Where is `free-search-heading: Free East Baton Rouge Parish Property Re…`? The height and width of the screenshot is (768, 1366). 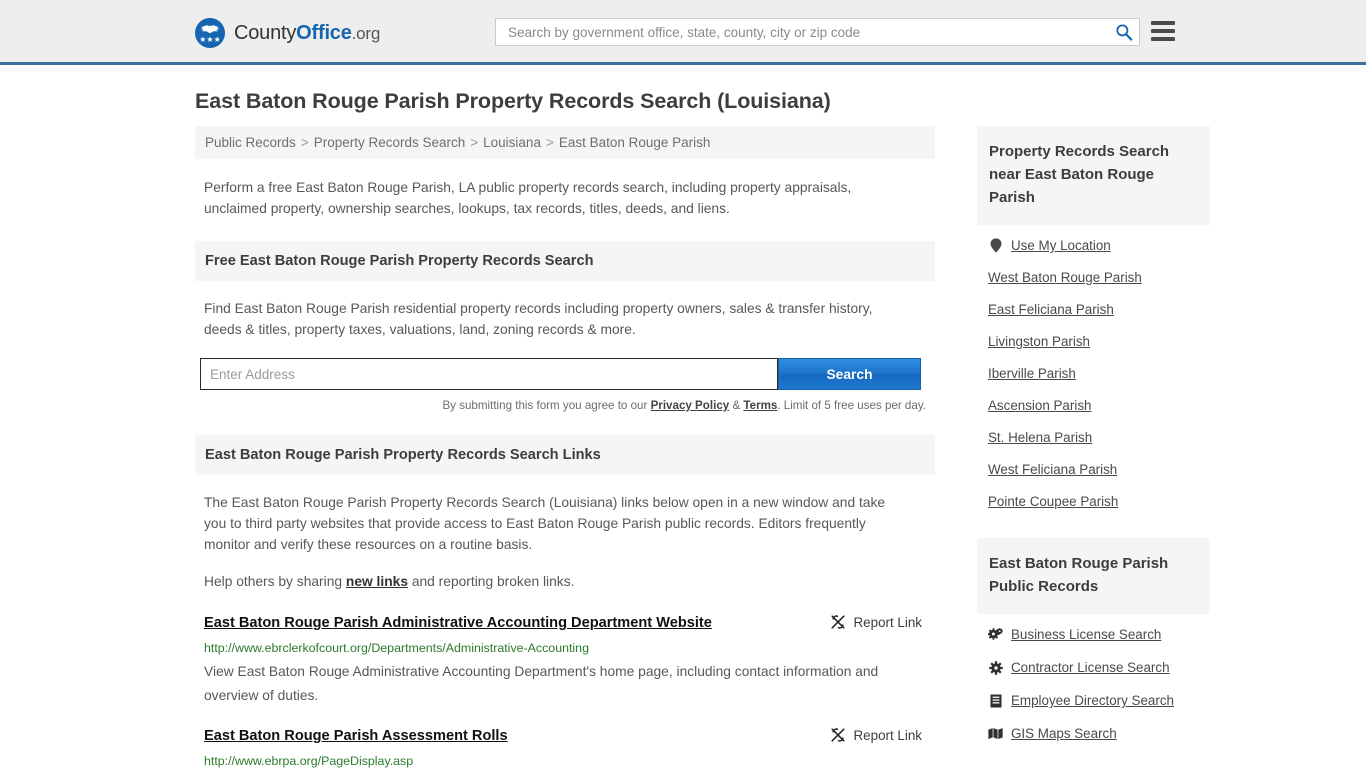 free-search-heading: Free East Baton Rouge Parish Property Re… is located at coordinates (565, 261).